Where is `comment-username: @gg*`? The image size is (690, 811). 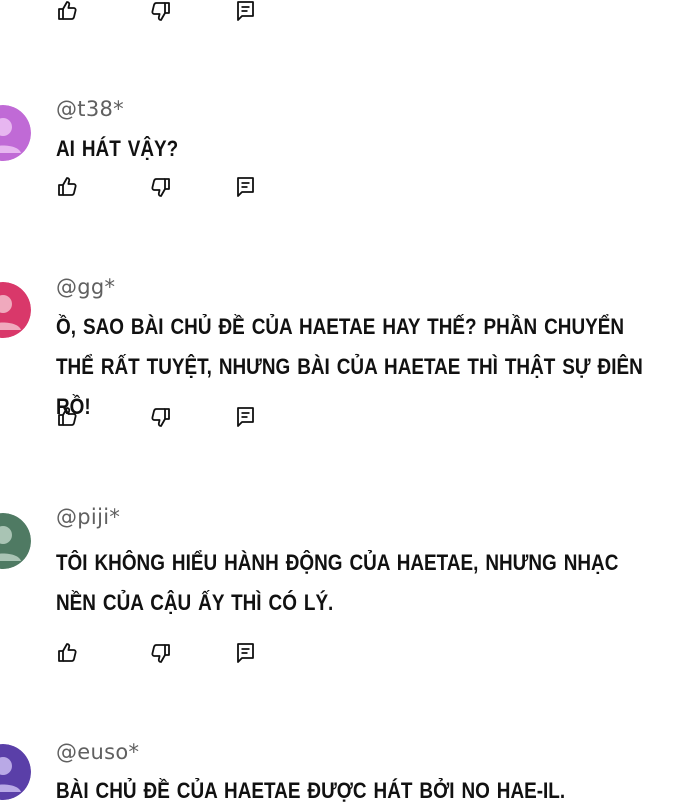 comment-username: @gg* is located at coordinates (85, 287).